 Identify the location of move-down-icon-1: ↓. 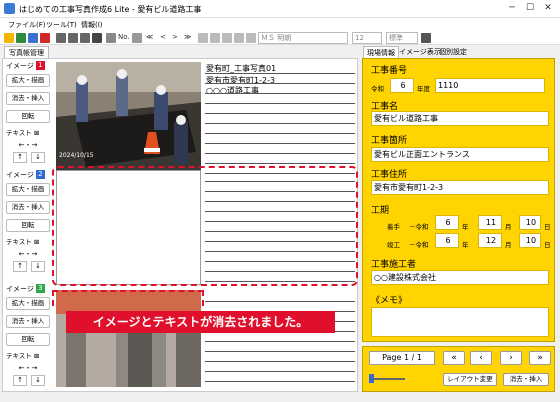
(38, 157).